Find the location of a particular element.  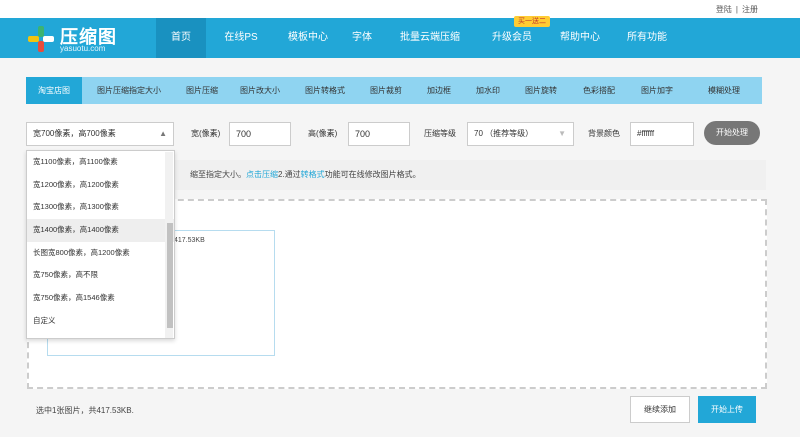

tab-compress: 图片压缩 is located at coordinates (202, 90).